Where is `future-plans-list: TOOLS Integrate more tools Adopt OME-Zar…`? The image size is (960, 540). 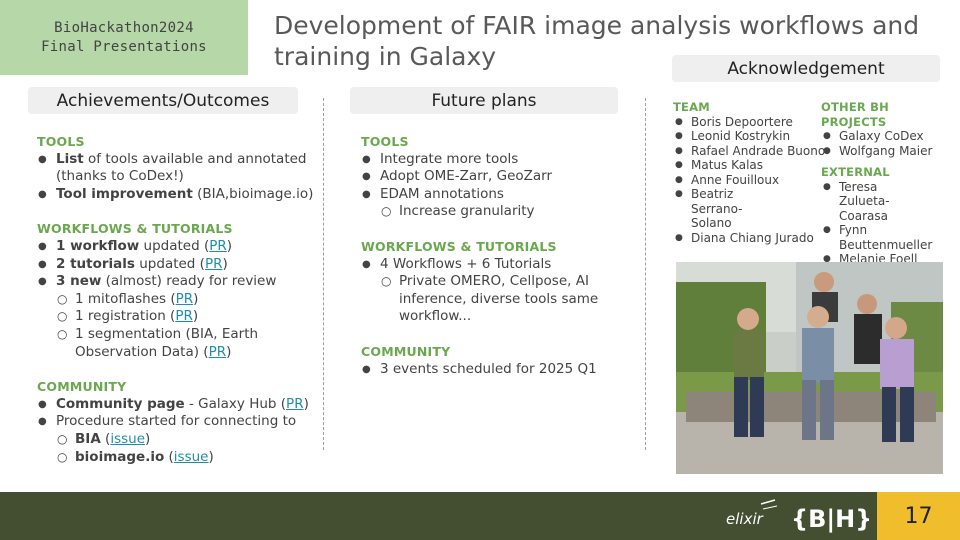
future-plans-list: TOOLS Integrate more tools Adopt OME-Zar… is located at coordinates (501, 255).